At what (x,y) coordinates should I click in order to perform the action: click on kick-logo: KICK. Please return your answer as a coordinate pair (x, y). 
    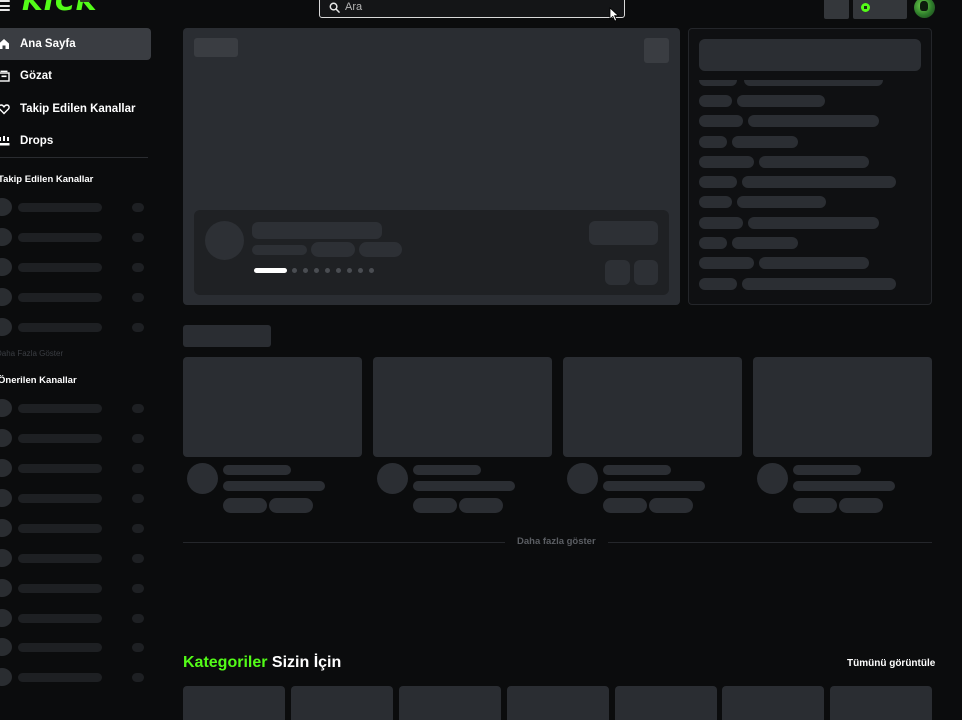
    Looking at the image, I should click on (60, 8).